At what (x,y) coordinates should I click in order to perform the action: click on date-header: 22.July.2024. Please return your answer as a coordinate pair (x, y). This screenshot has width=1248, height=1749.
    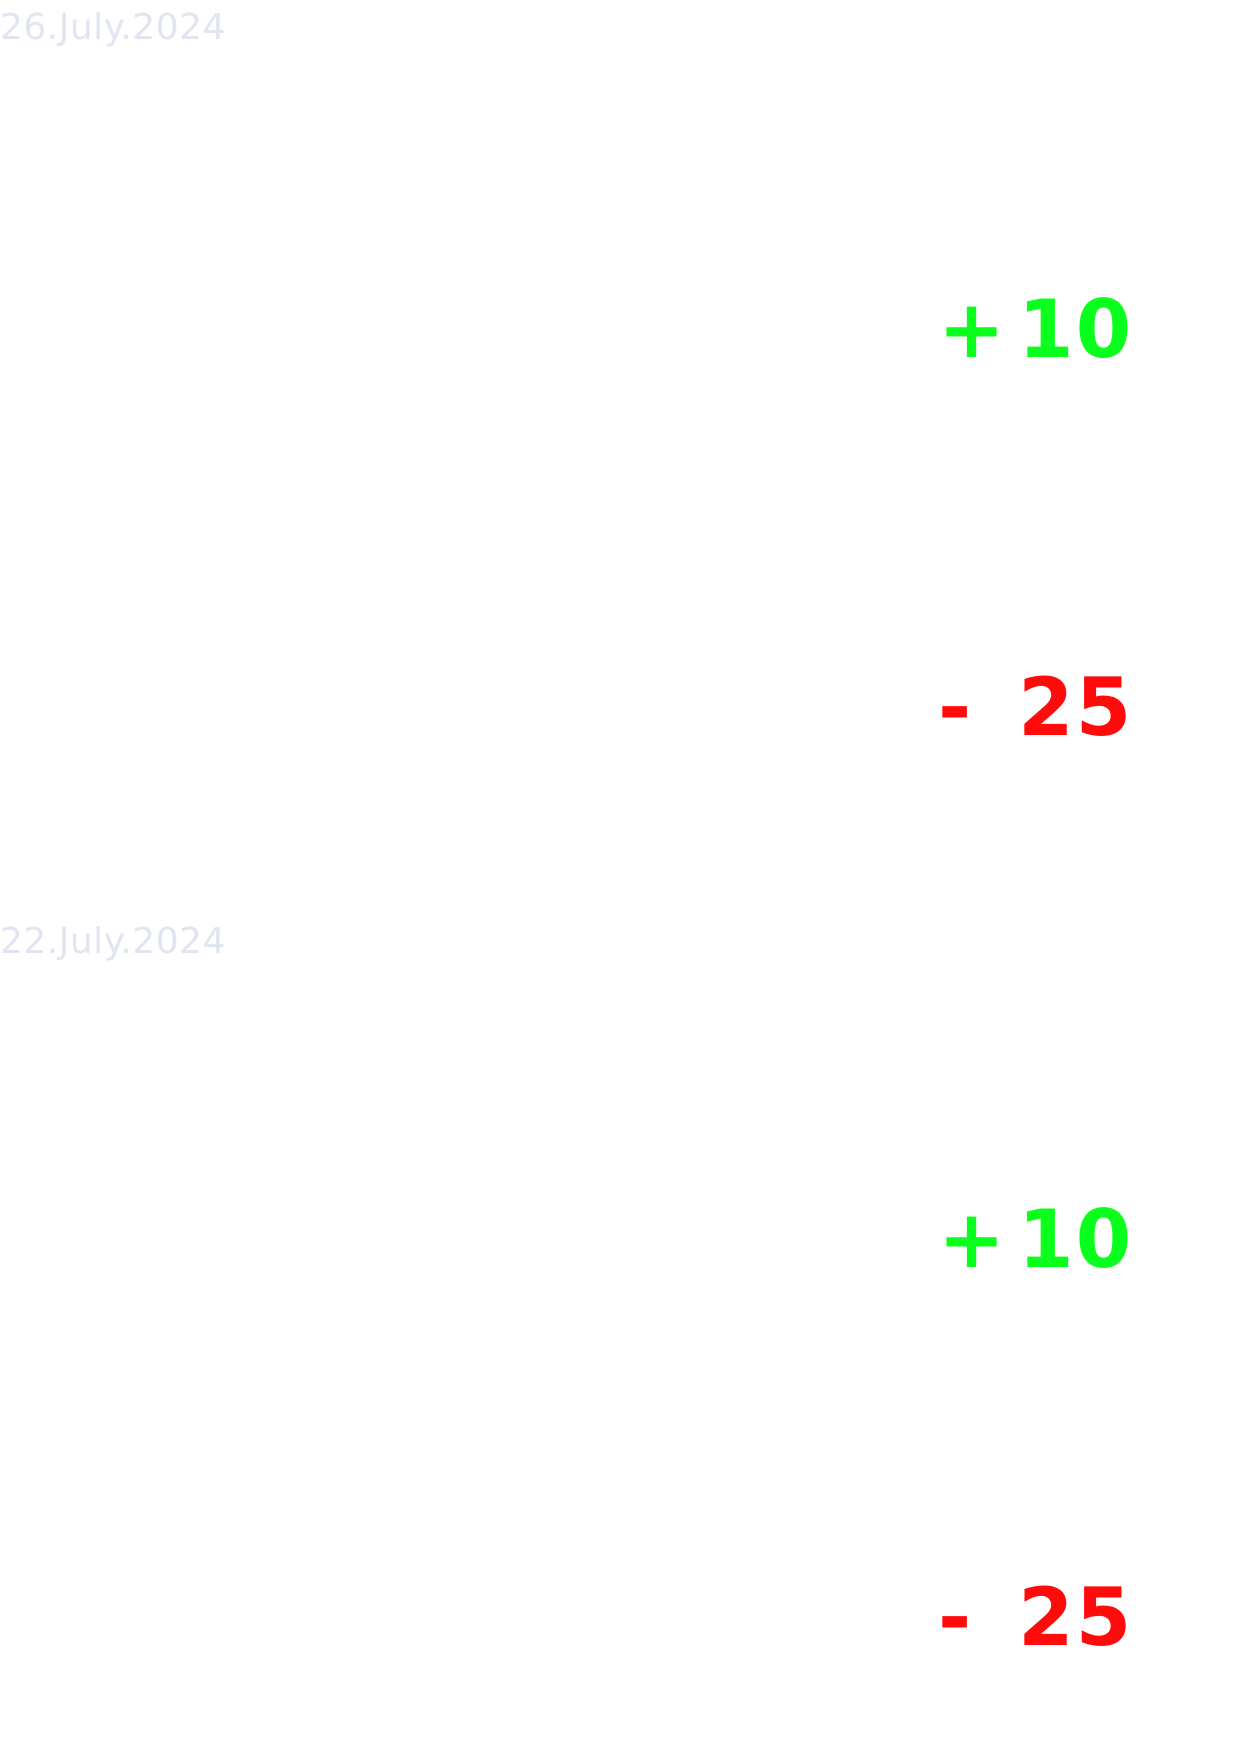
    Looking at the image, I should click on (113, 941).